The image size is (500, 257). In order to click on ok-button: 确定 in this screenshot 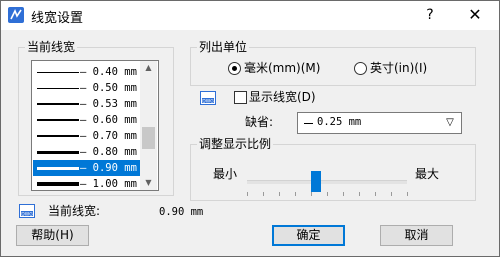, I will do `click(308, 235)`.